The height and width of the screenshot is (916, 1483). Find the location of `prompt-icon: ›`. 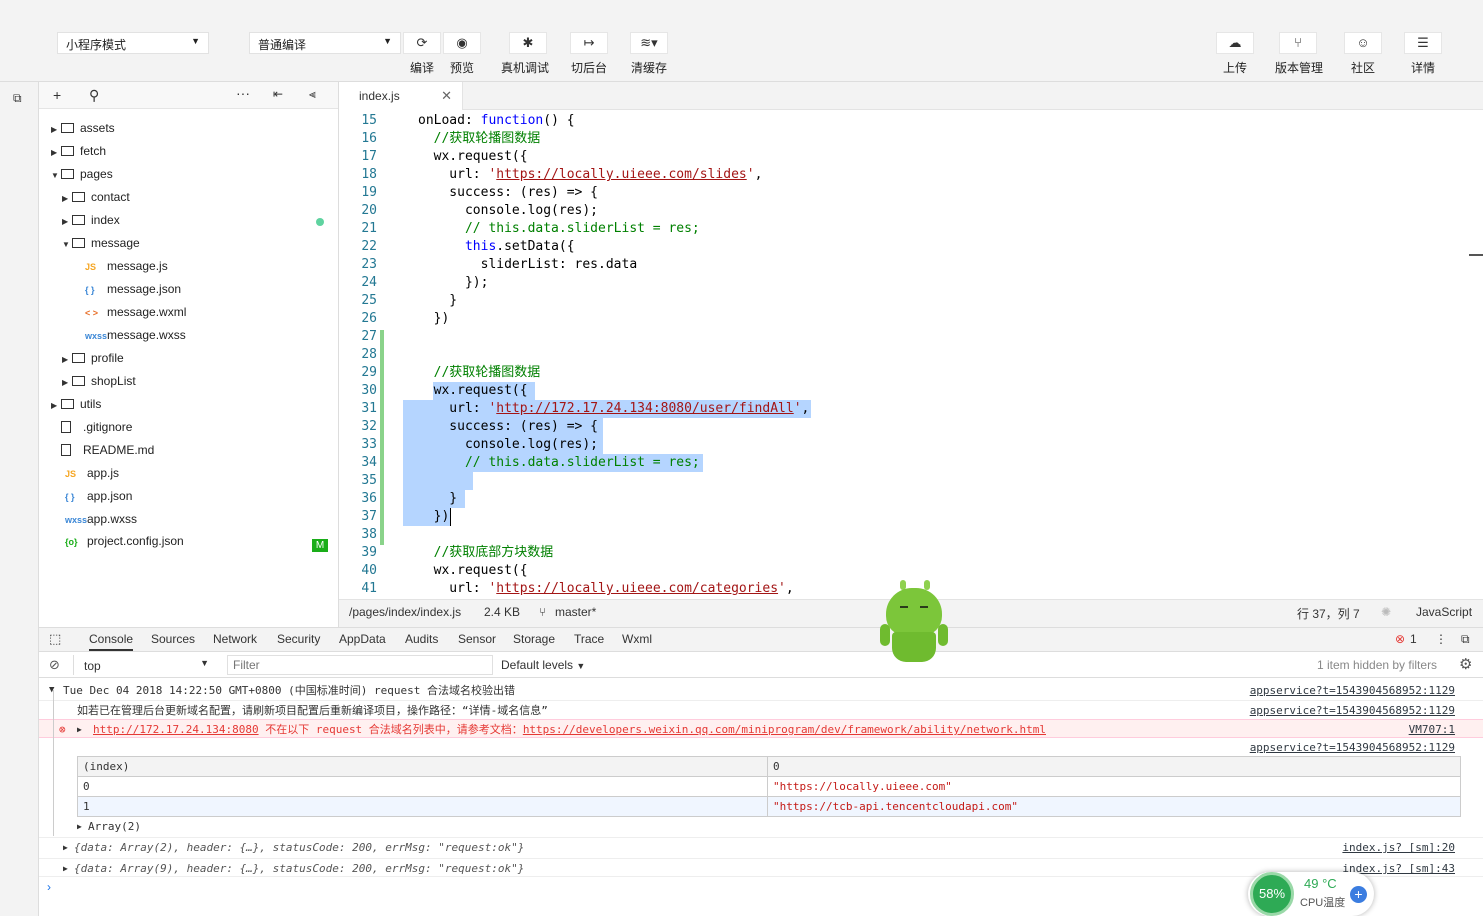

prompt-icon: › is located at coordinates (49, 887).